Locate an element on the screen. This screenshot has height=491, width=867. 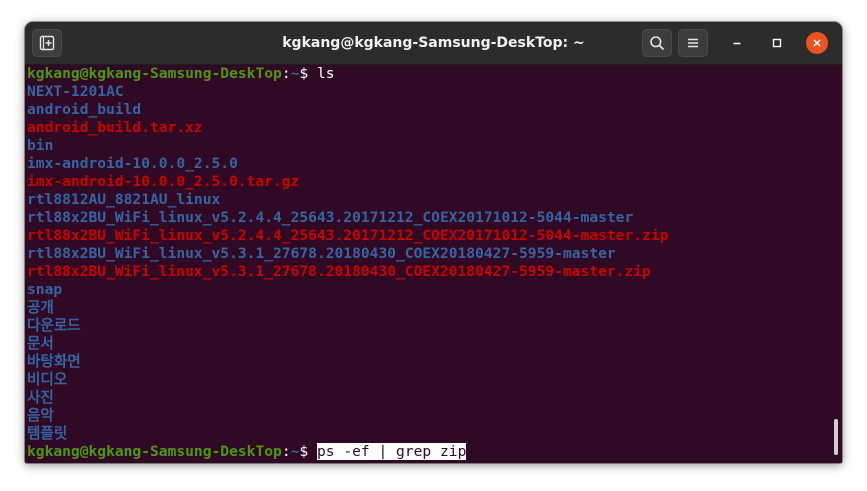
maximize-button is located at coordinates (777, 43).